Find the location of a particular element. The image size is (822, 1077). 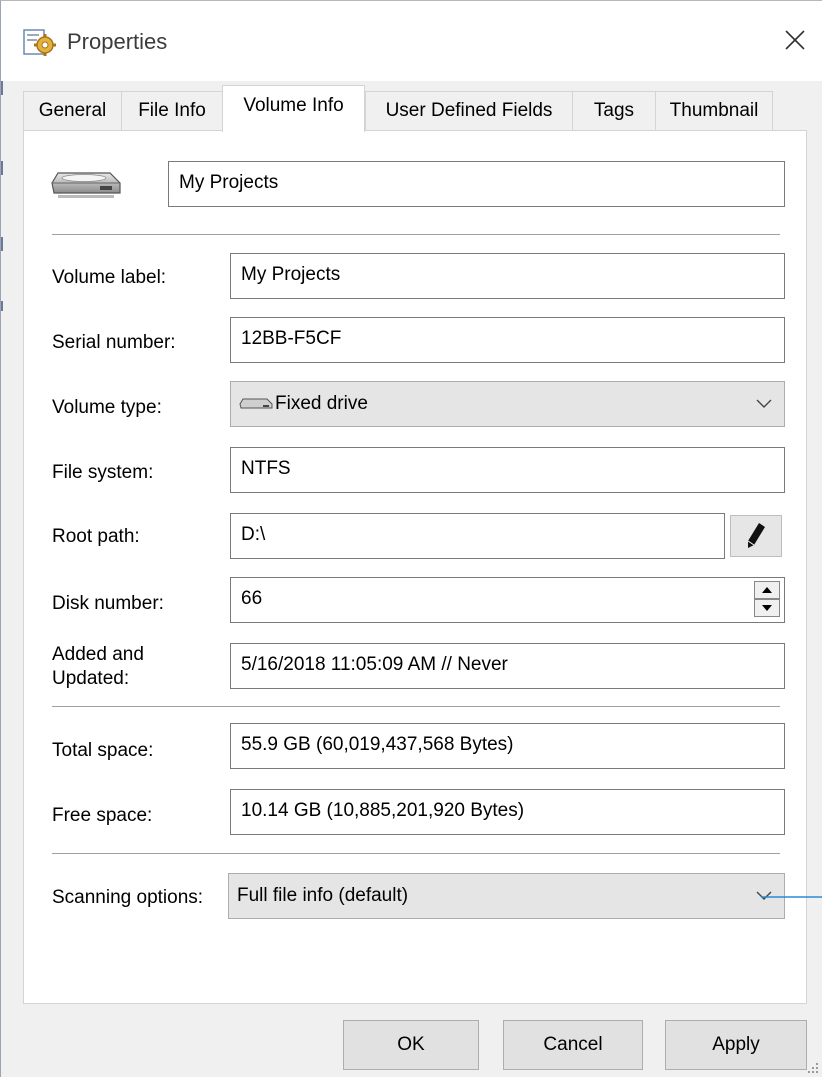

stepper-up-button is located at coordinates (767, 590).